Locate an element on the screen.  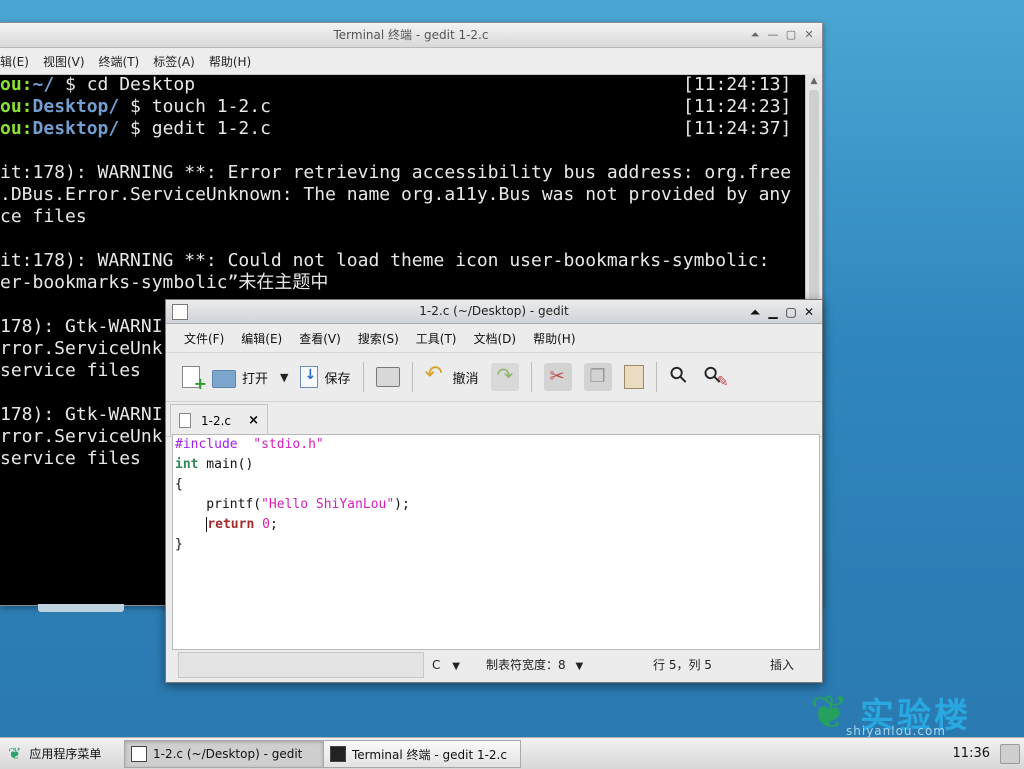
menu-terminal: 终端(T) is located at coordinates (119, 61).